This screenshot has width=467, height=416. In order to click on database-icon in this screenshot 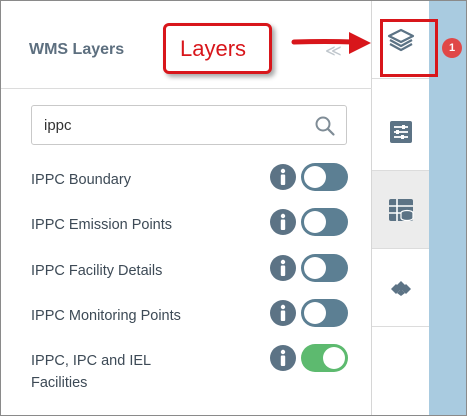, I will do `click(401, 210)`.